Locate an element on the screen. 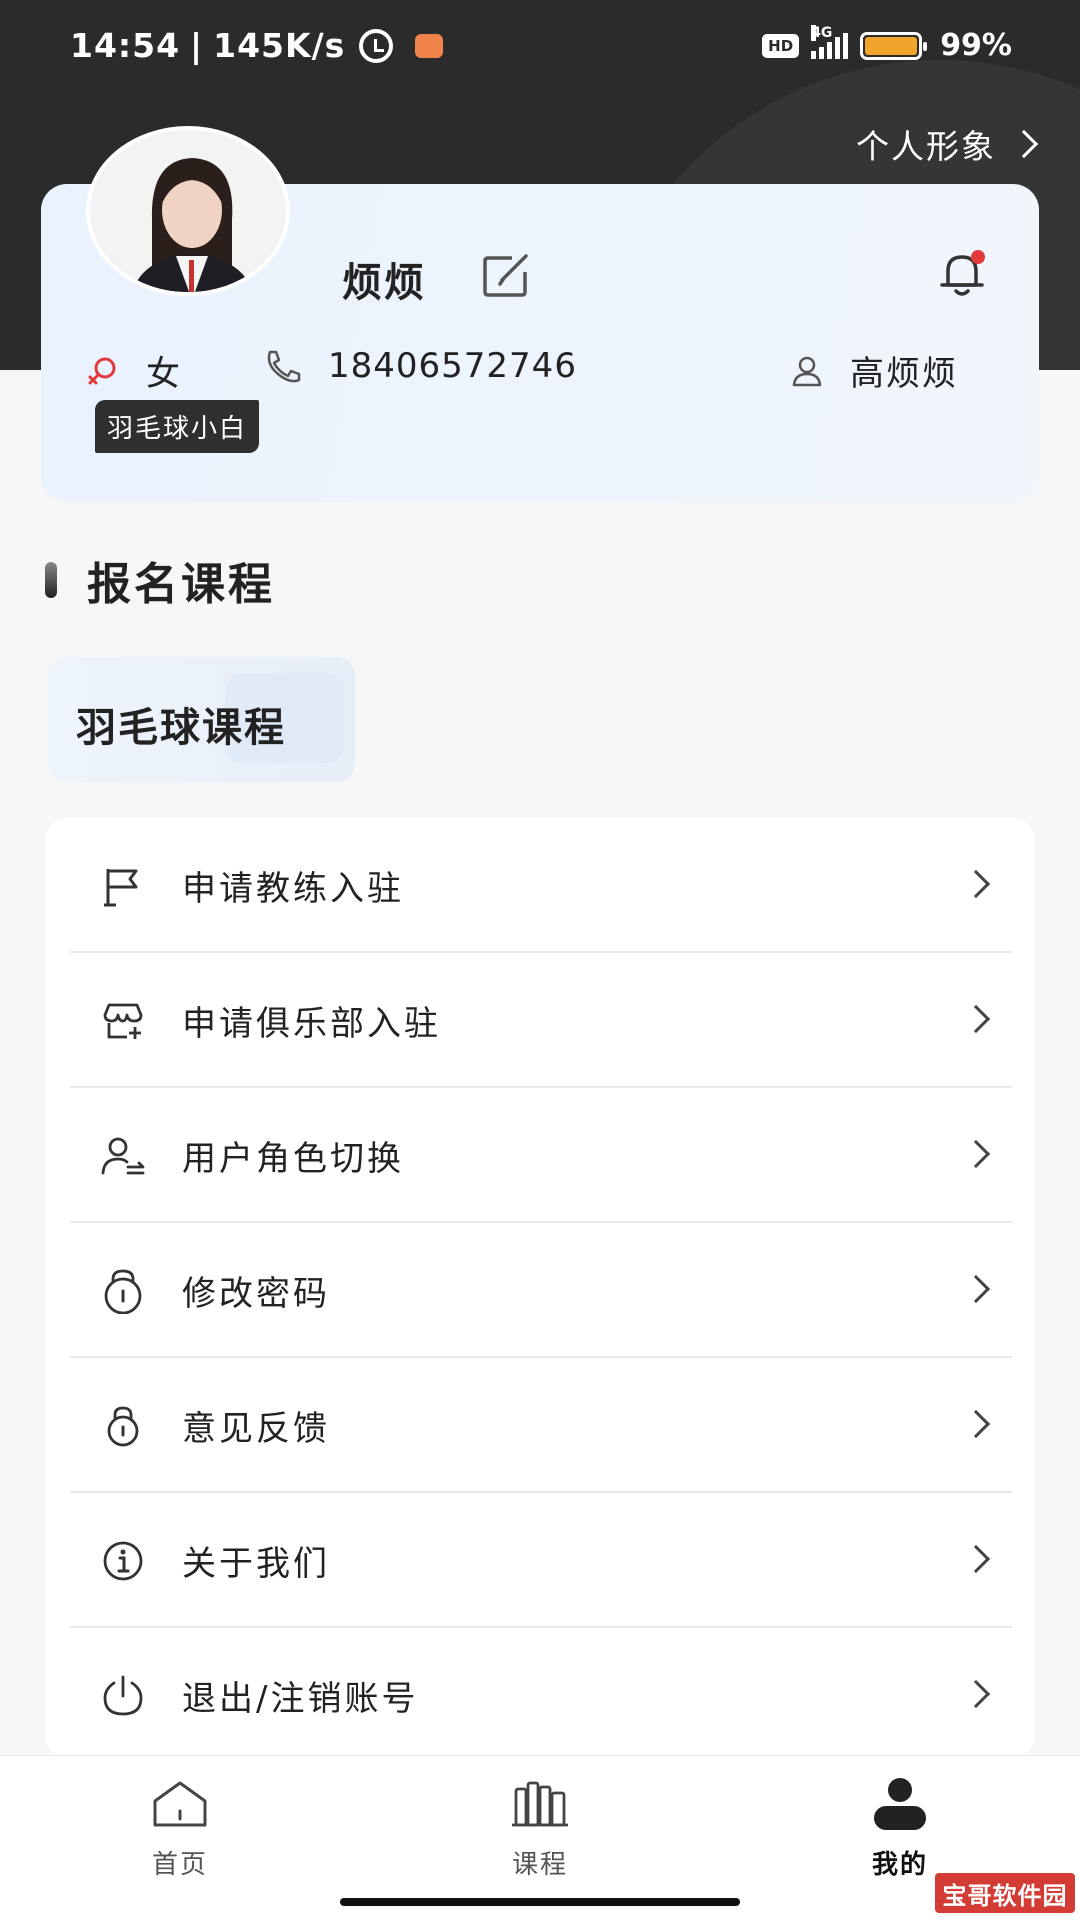  phone-info: 18406572746 is located at coordinates (419, 366).